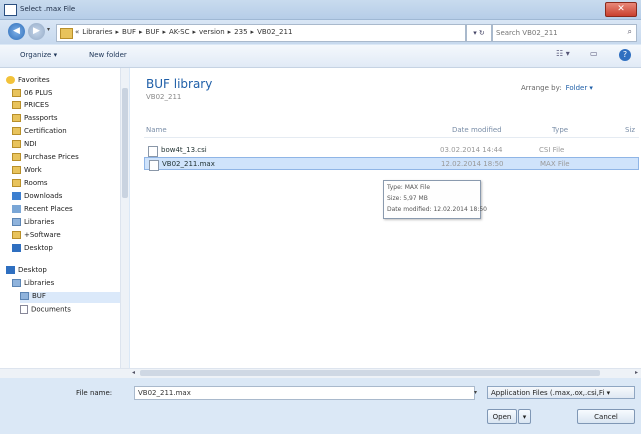  Describe the element at coordinates (164, 97) in the screenshot. I see `library-subtitle: VB02_211` at that location.